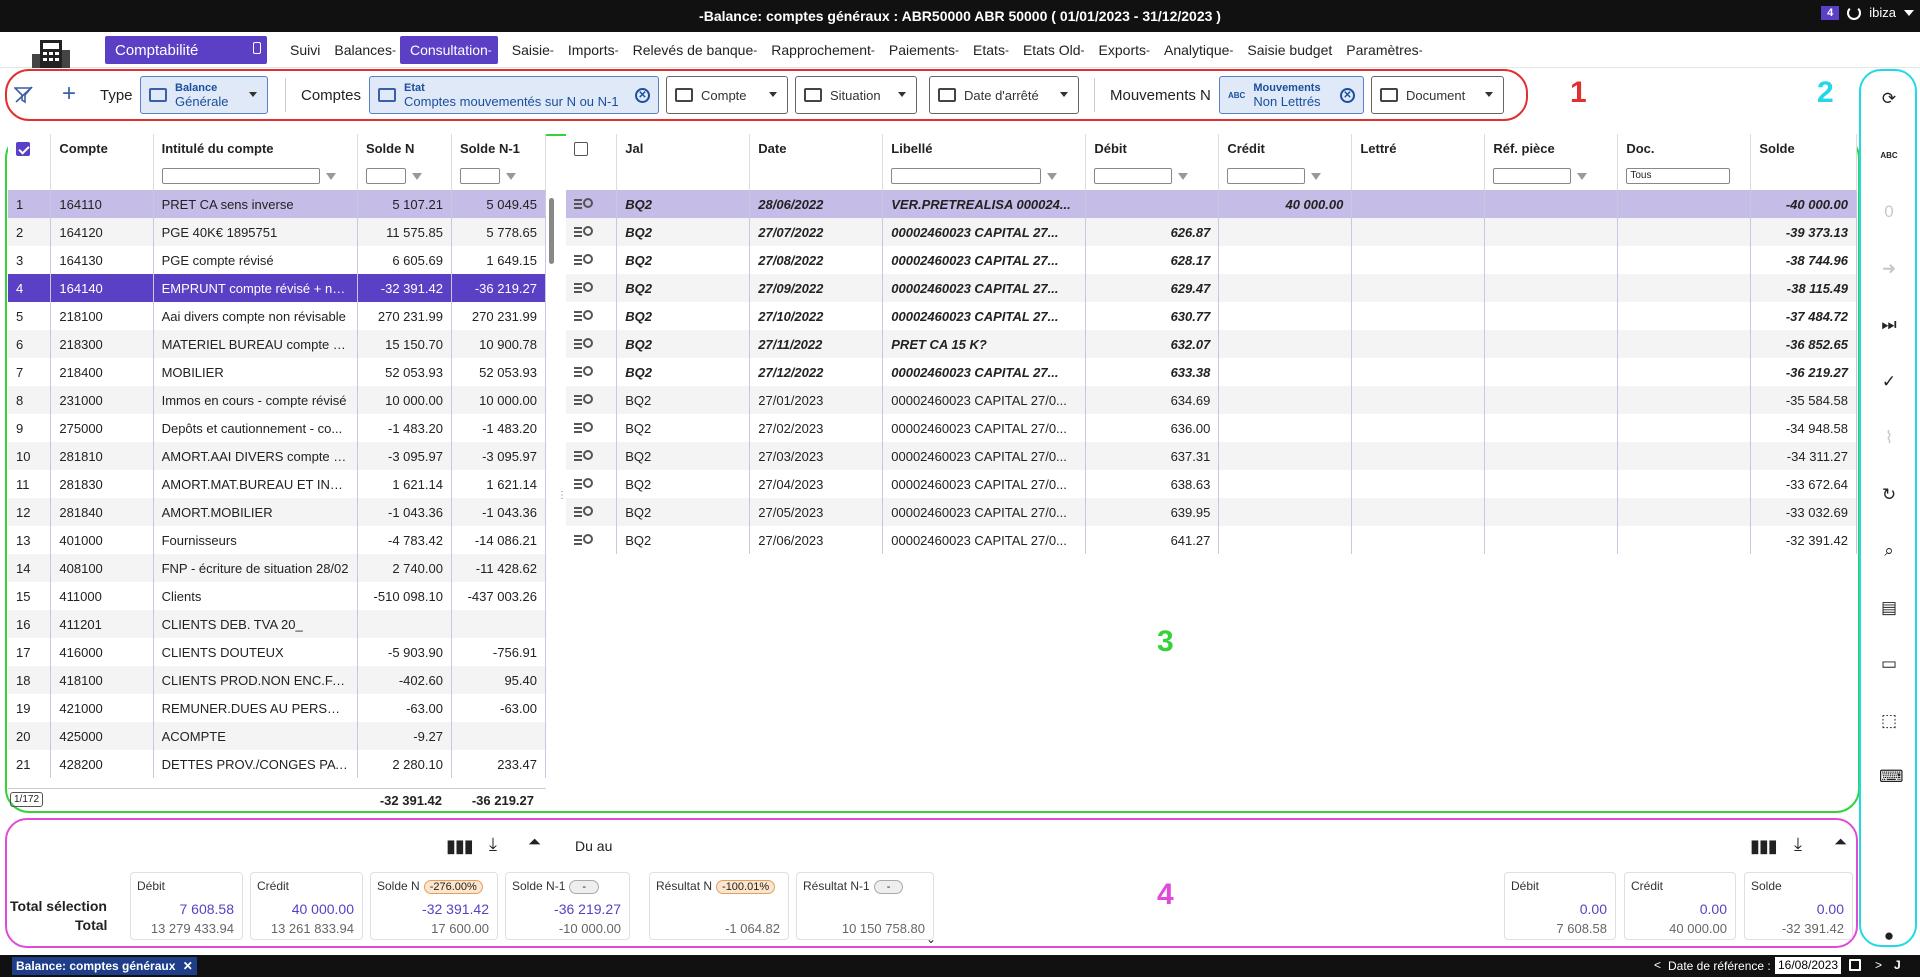  What do you see at coordinates (1855, 965) in the screenshot?
I see `calendar-icon` at bounding box center [1855, 965].